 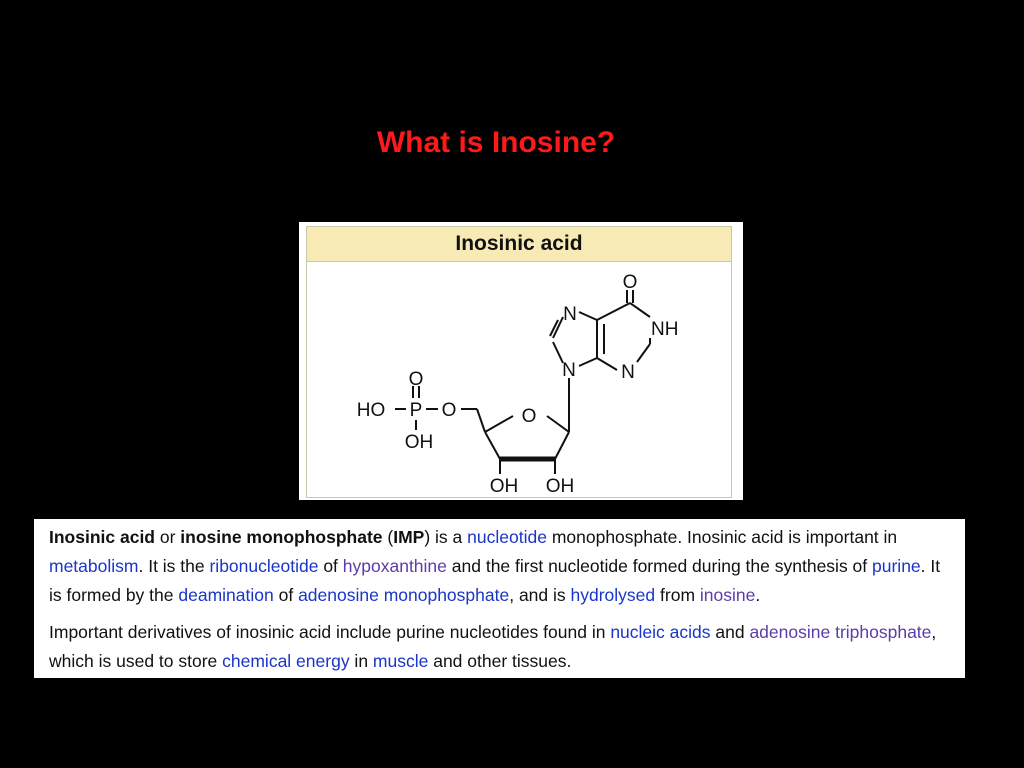 What do you see at coordinates (395, 566) in the screenshot?
I see `link-hypoxanthine: hypoxanthine` at bounding box center [395, 566].